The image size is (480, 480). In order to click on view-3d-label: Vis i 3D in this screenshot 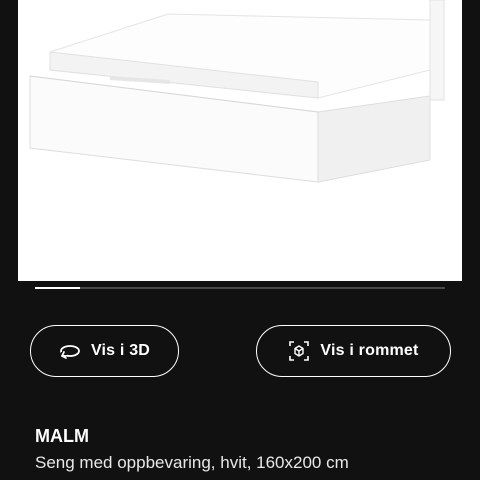, I will do `click(120, 350)`.